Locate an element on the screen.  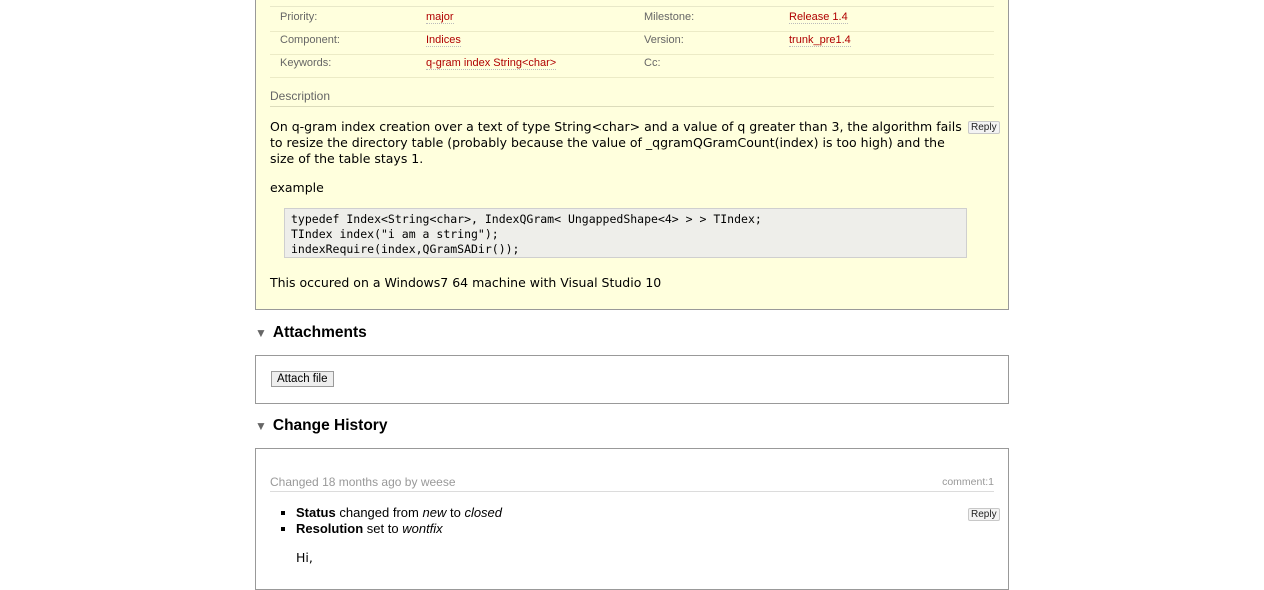
milestone-link: Release 1.4 is located at coordinates (818, 17).